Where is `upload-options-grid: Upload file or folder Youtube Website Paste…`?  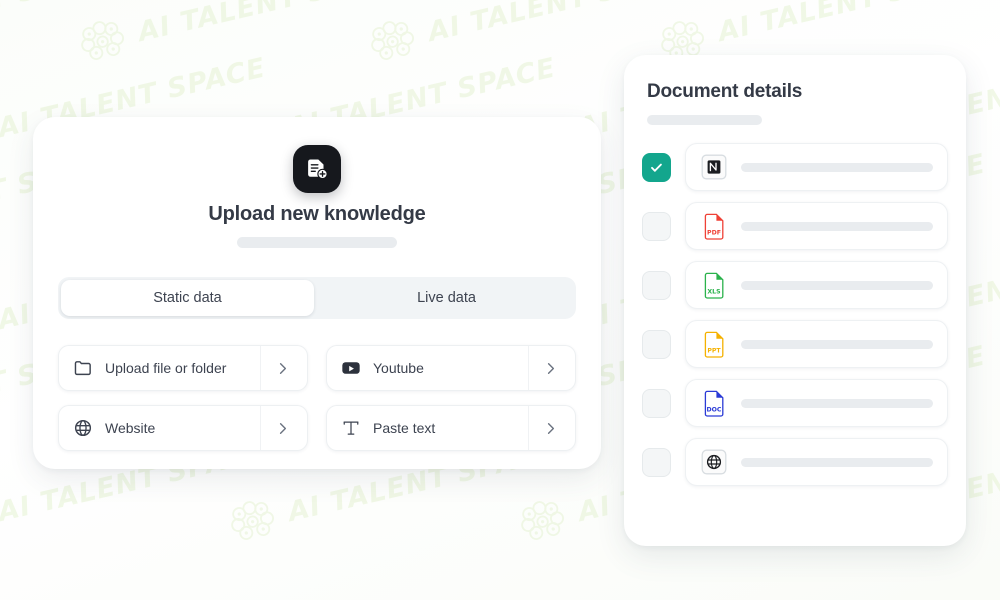
upload-options-grid: Upload file or folder Youtube Website Paste… is located at coordinates (317, 398).